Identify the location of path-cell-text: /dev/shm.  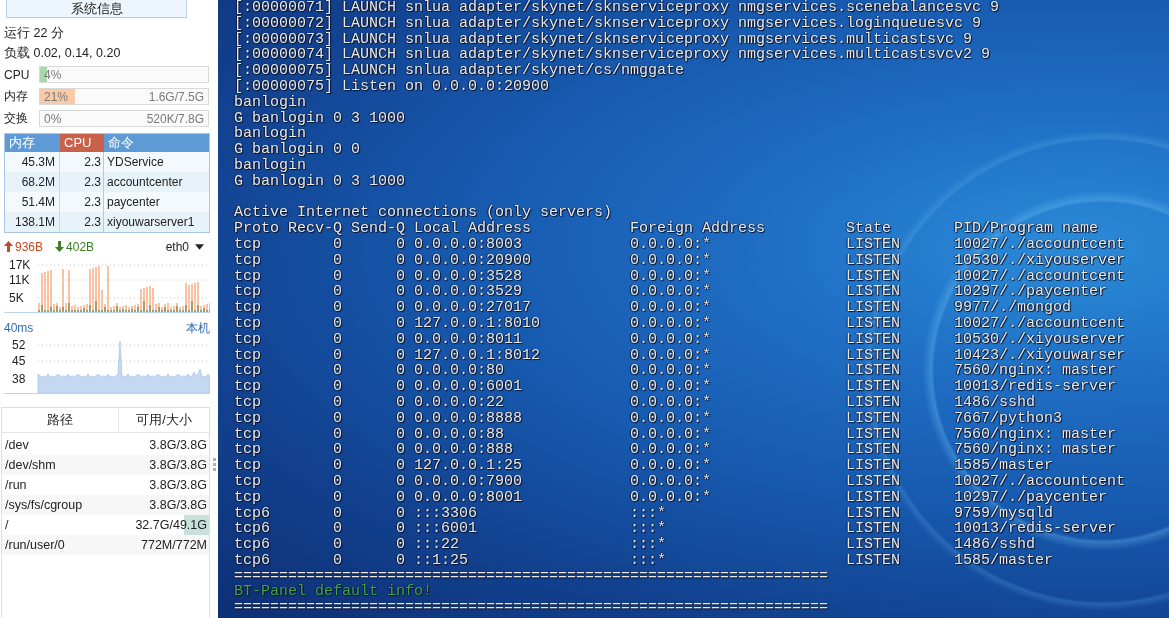
(30, 465).